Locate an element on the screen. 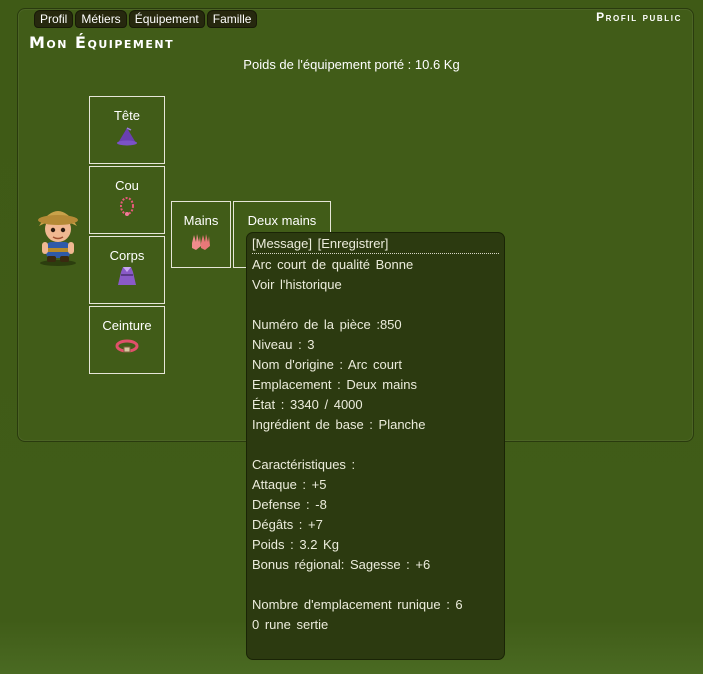 Image resolution: width=703 pixels, height=674 pixels. runes-set: 0 rune sertie is located at coordinates (290, 624).